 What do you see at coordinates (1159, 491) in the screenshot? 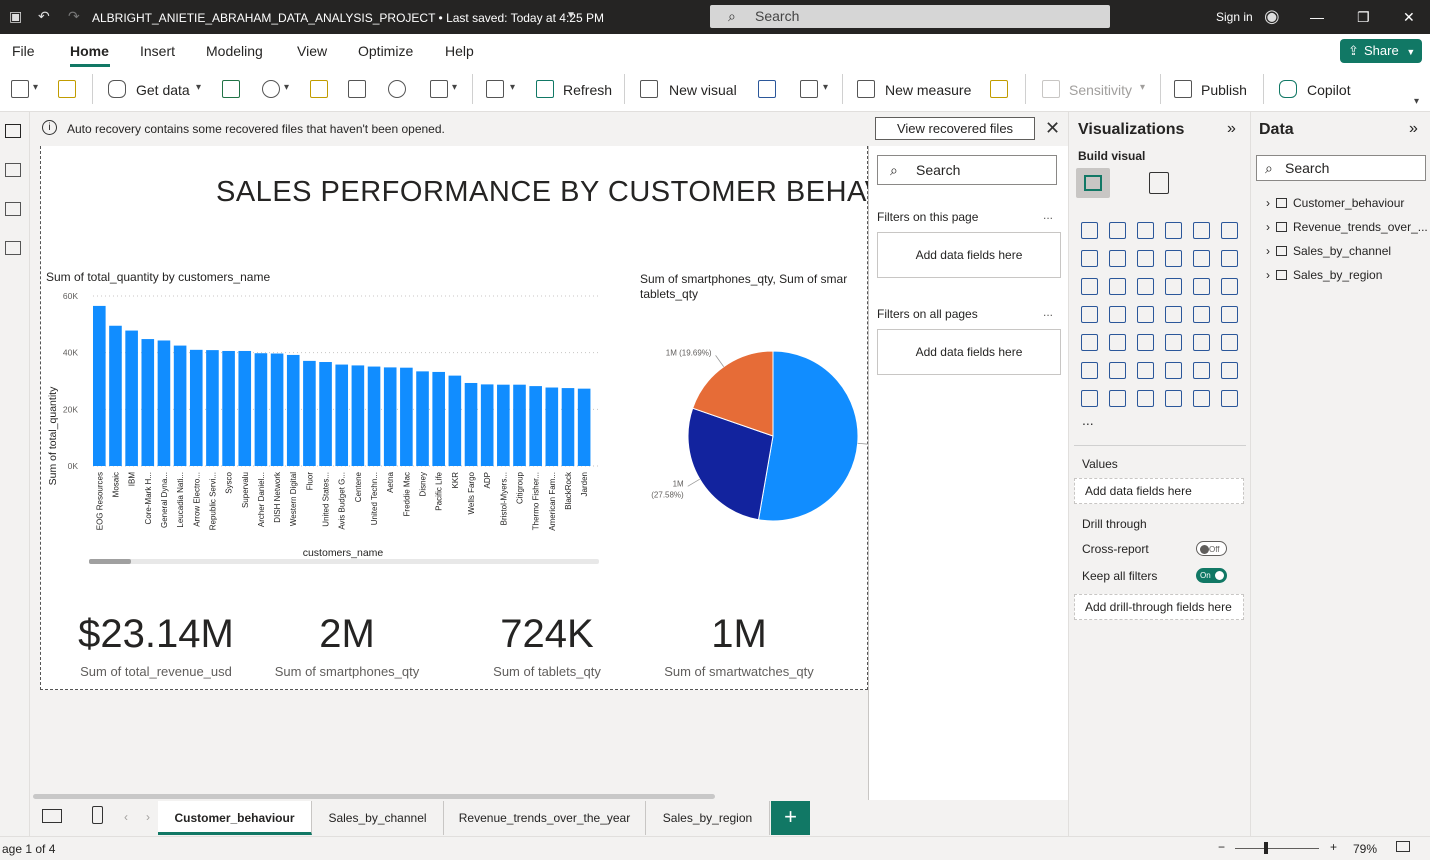
I see `values-well: Add data fields here` at bounding box center [1159, 491].